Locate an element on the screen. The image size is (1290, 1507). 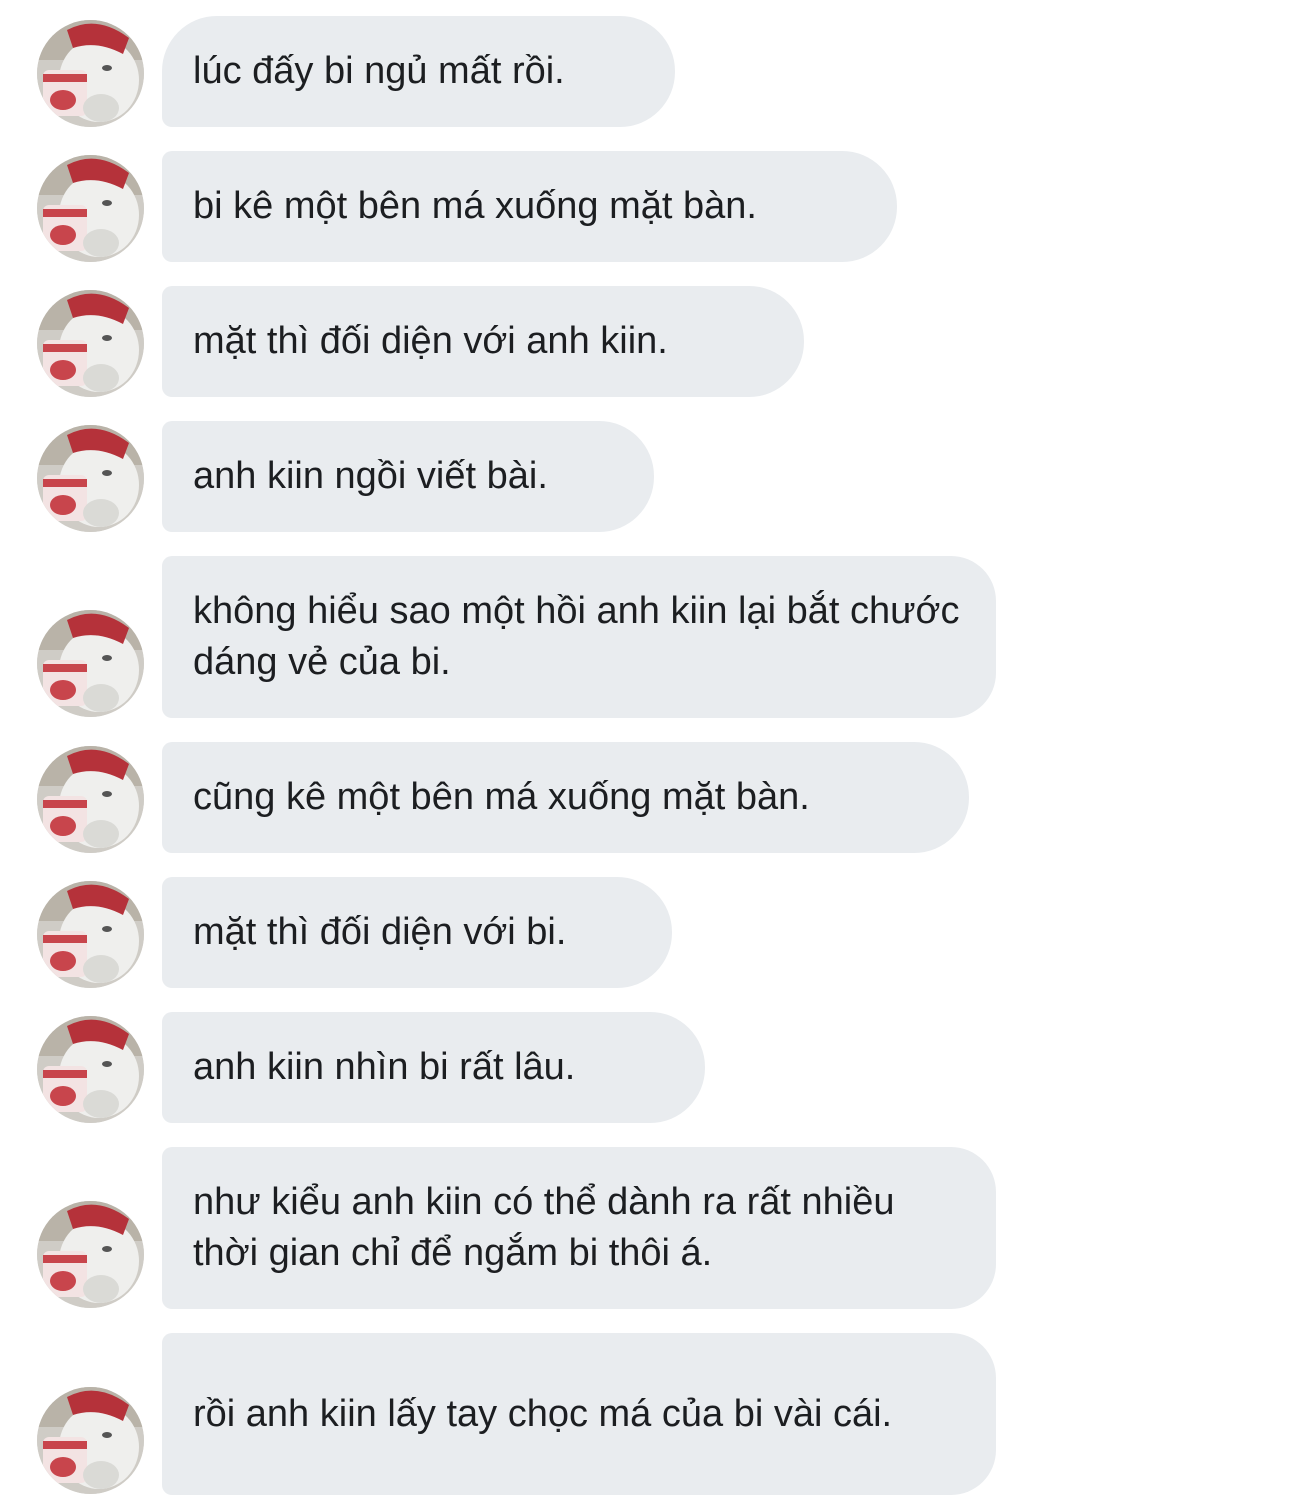
message-text: mặt thì đối diện với bi. is located at coordinates (380, 932).